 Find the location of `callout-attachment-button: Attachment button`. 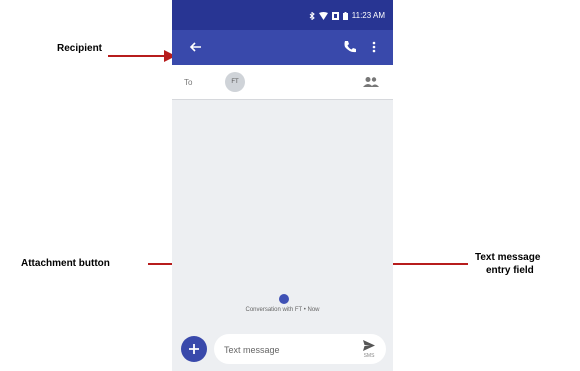

callout-attachment-button: Attachment button is located at coordinates (65, 263).